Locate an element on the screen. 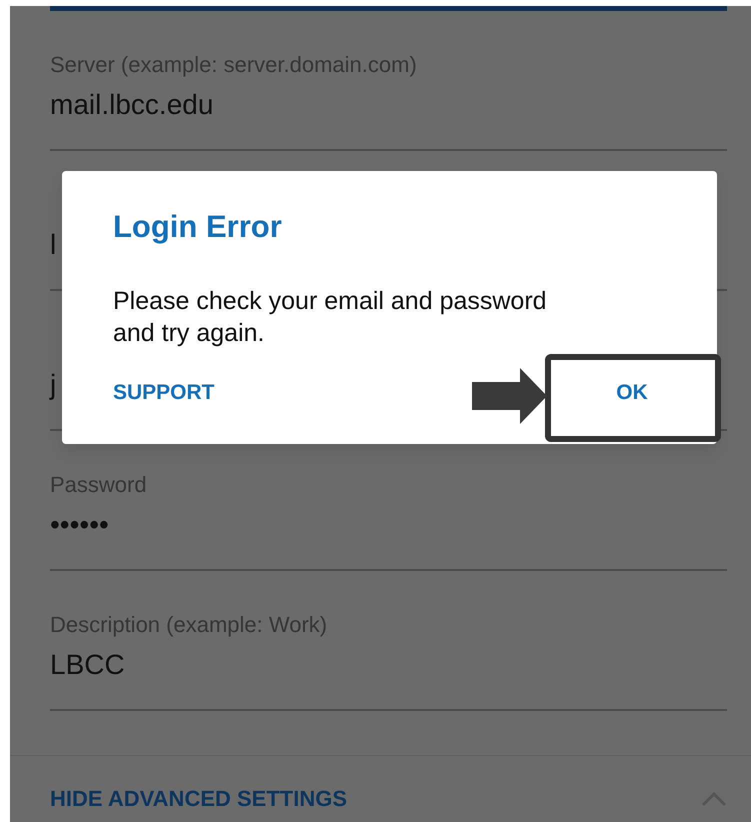 The image size is (751, 822). field-value: mail.lbcc.edu is located at coordinates (388, 105).